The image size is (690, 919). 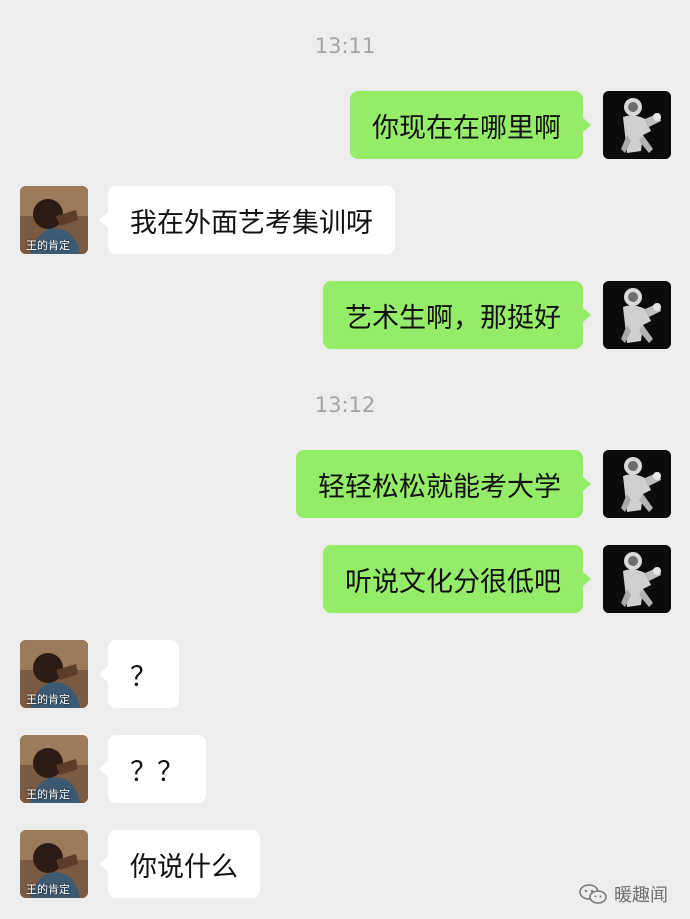 What do you see at coordinates (466, 125) in the screenshot?
I see `message-bubble-sent: 你现在在哪里啊` at bounding box center [466, 125].